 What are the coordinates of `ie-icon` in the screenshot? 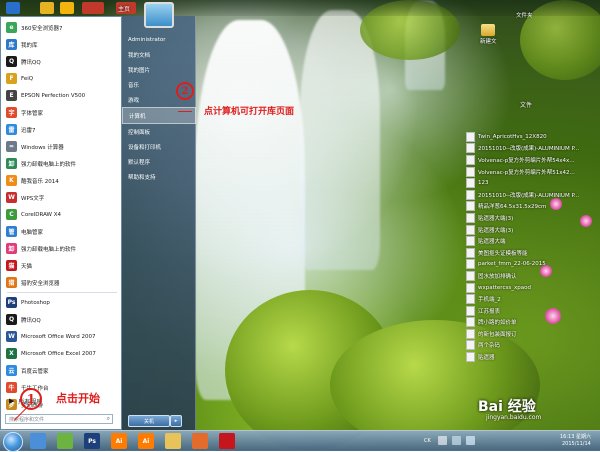 It's located at (38, 441).